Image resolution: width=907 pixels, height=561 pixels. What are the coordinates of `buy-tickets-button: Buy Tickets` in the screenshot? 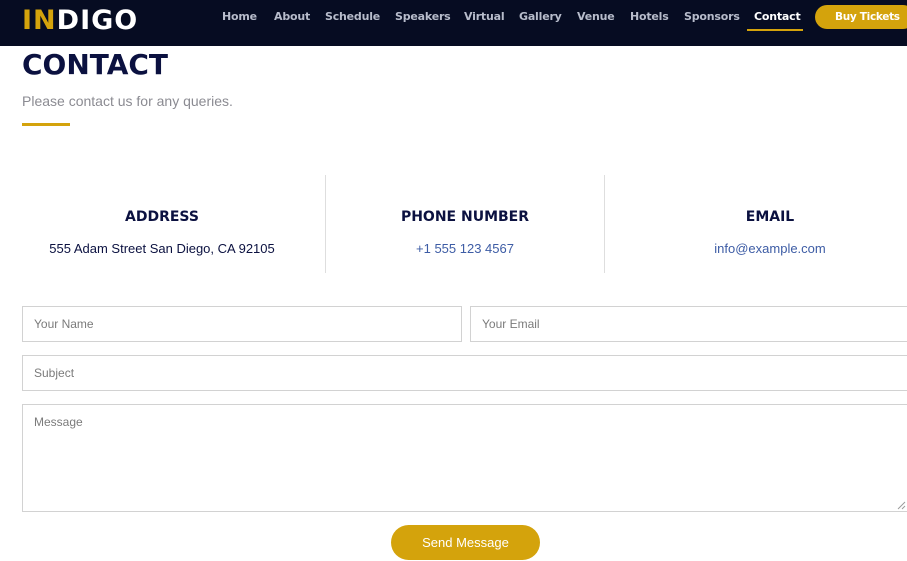 It's located at (861, 17).